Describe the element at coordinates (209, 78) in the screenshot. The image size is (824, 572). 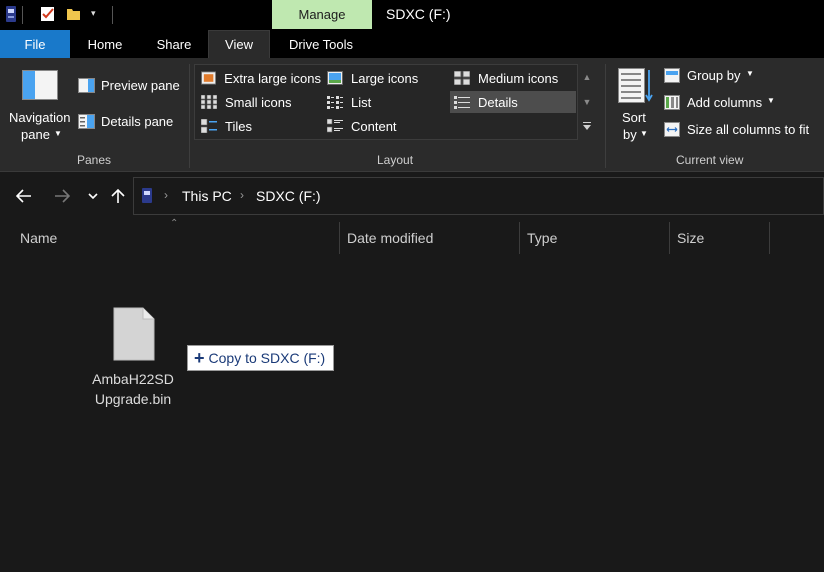
I see `extra-large-icons-icon` at that location.